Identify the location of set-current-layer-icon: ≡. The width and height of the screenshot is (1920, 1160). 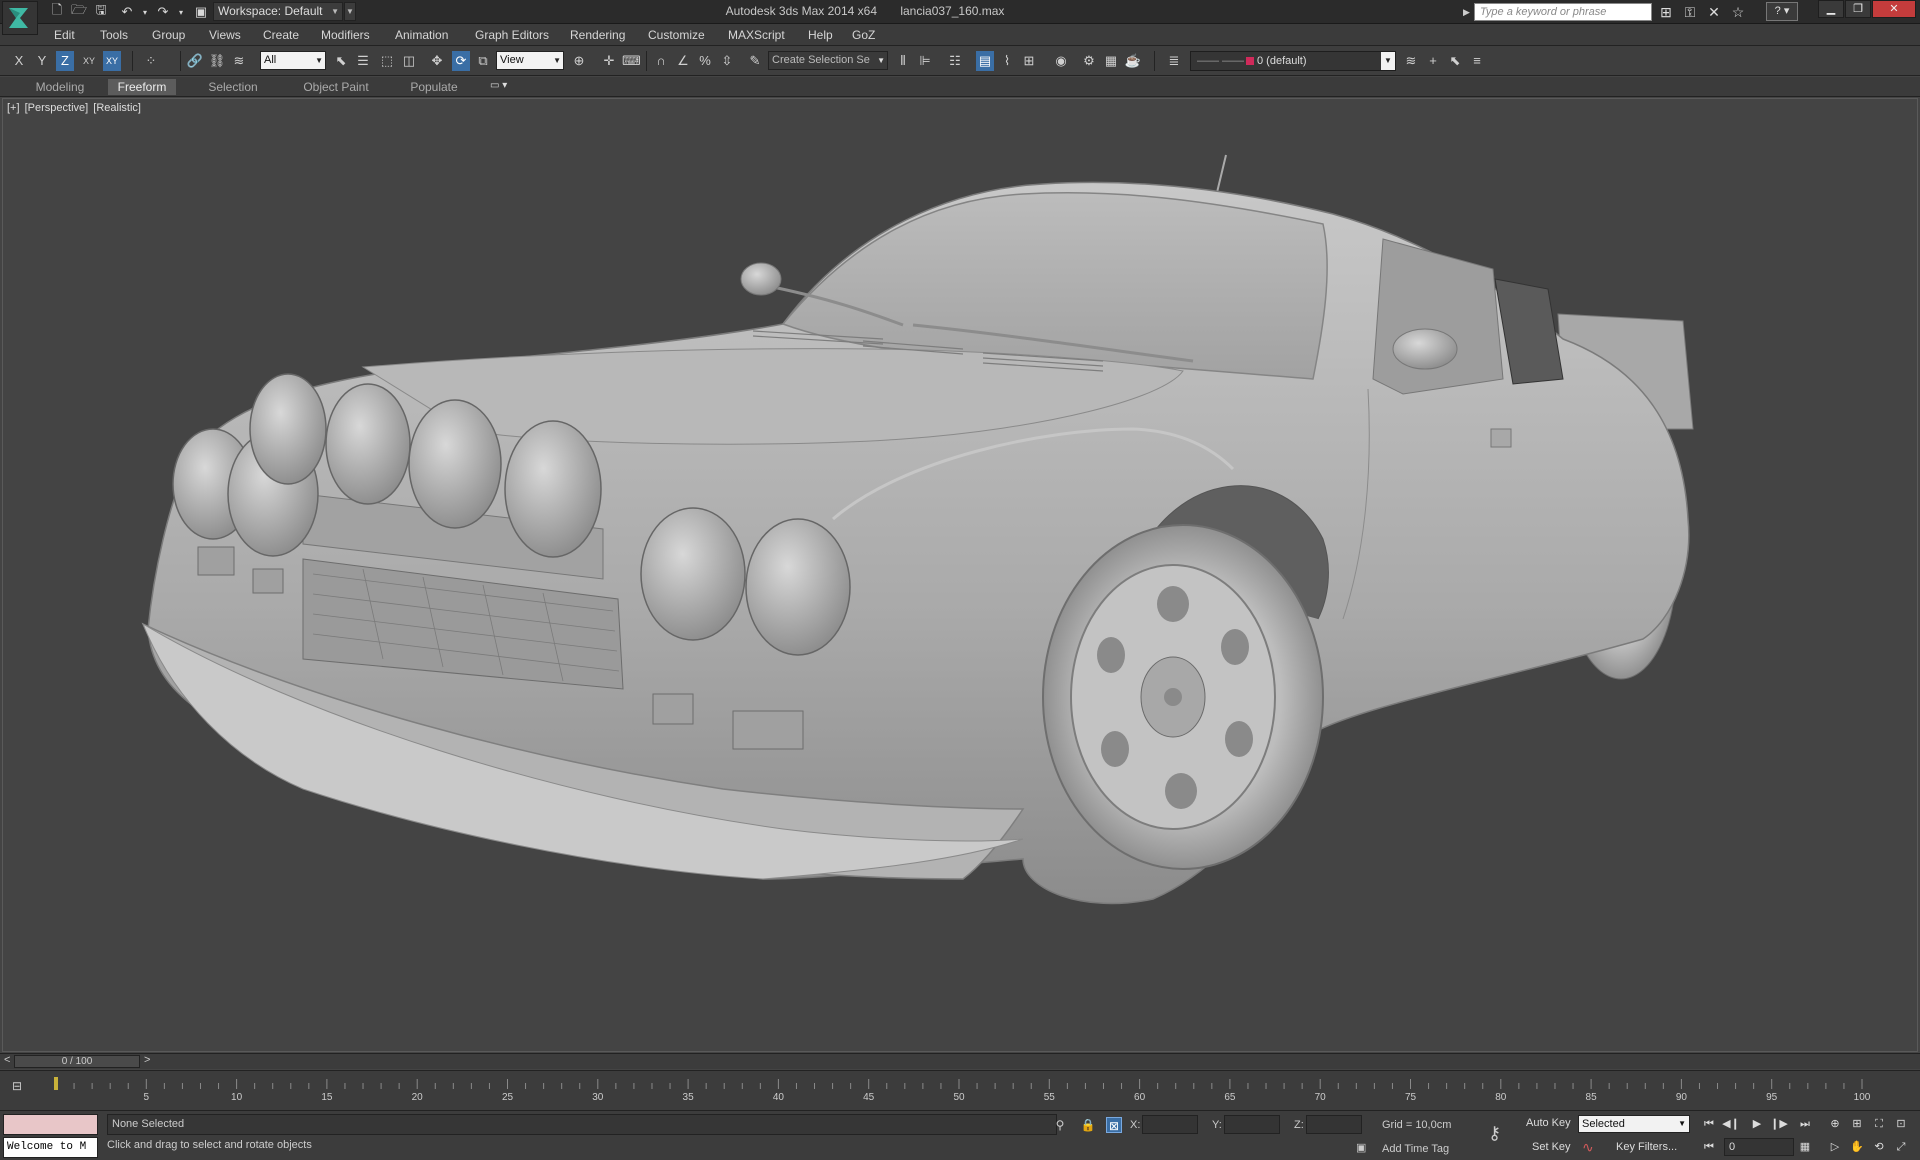
(1477, 61).